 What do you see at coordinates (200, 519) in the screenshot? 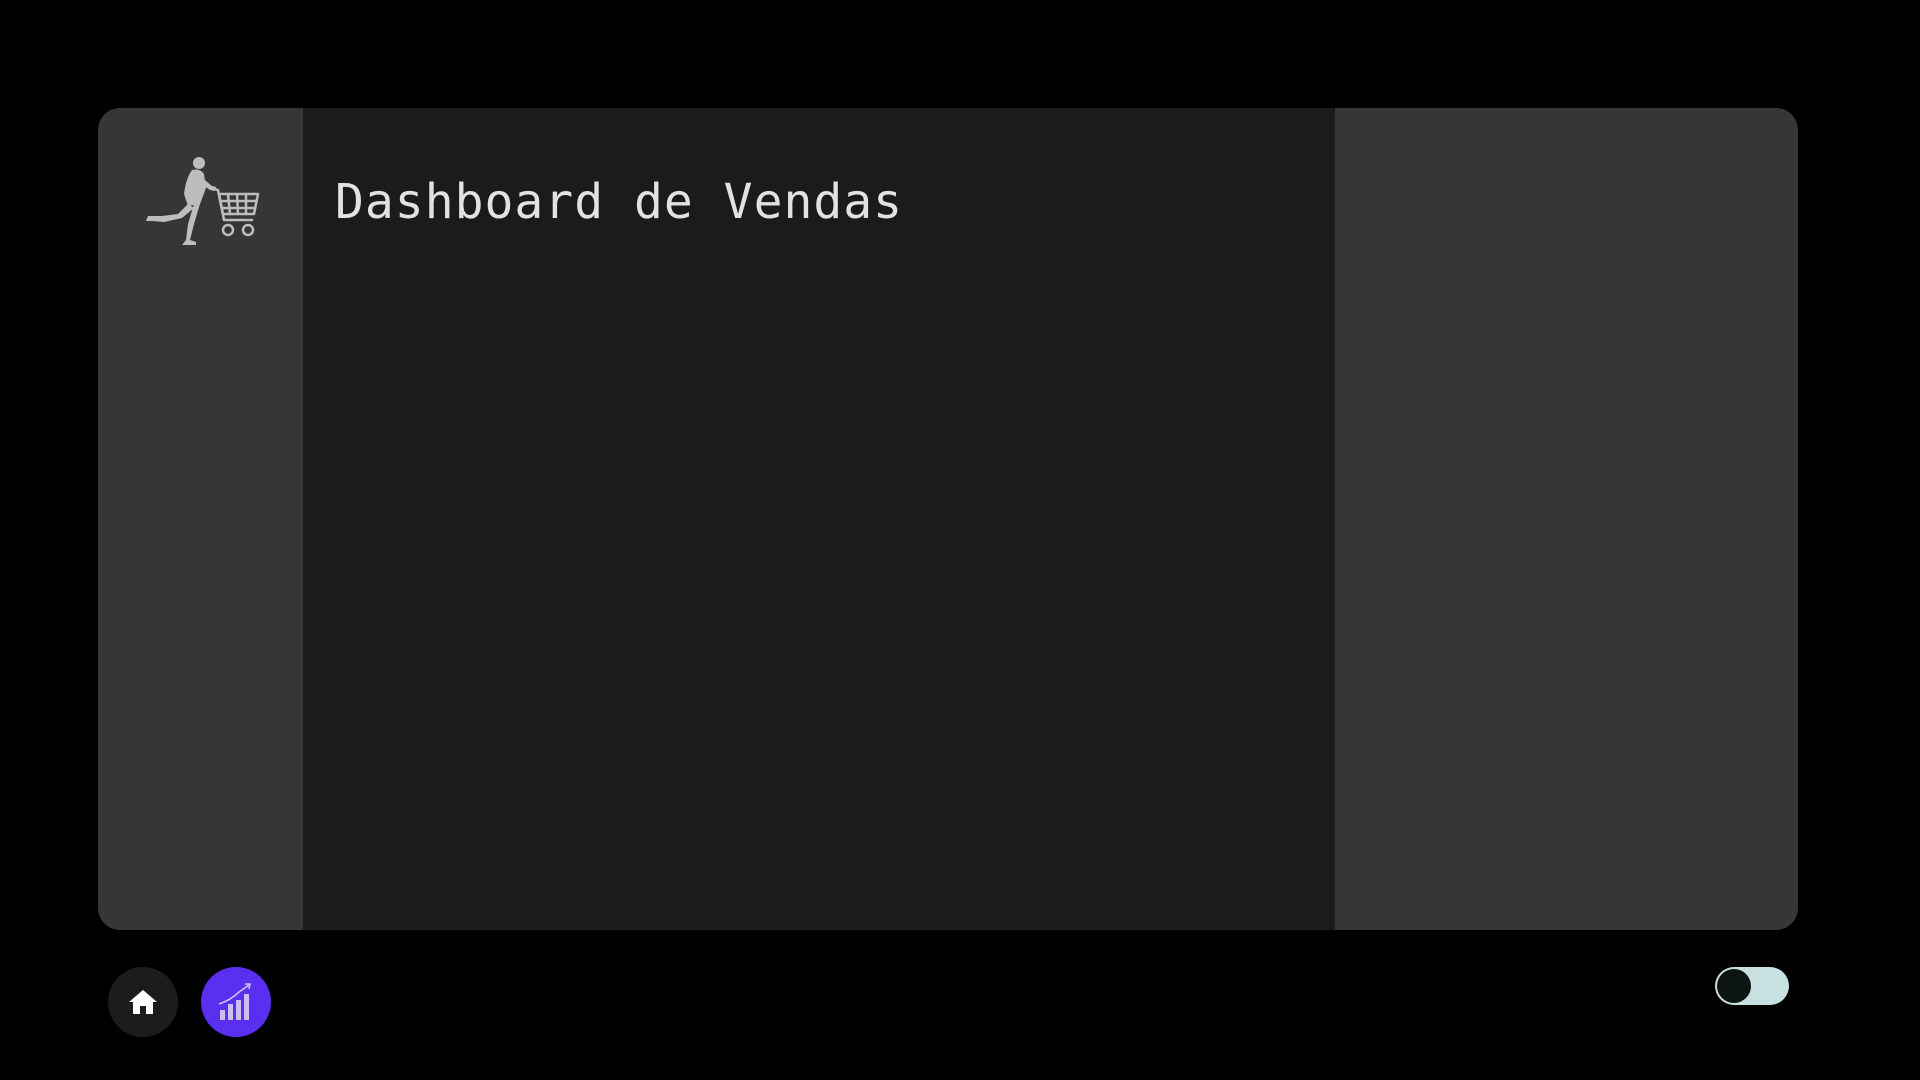
I see `sidebar` at bounding box center [200, 519].